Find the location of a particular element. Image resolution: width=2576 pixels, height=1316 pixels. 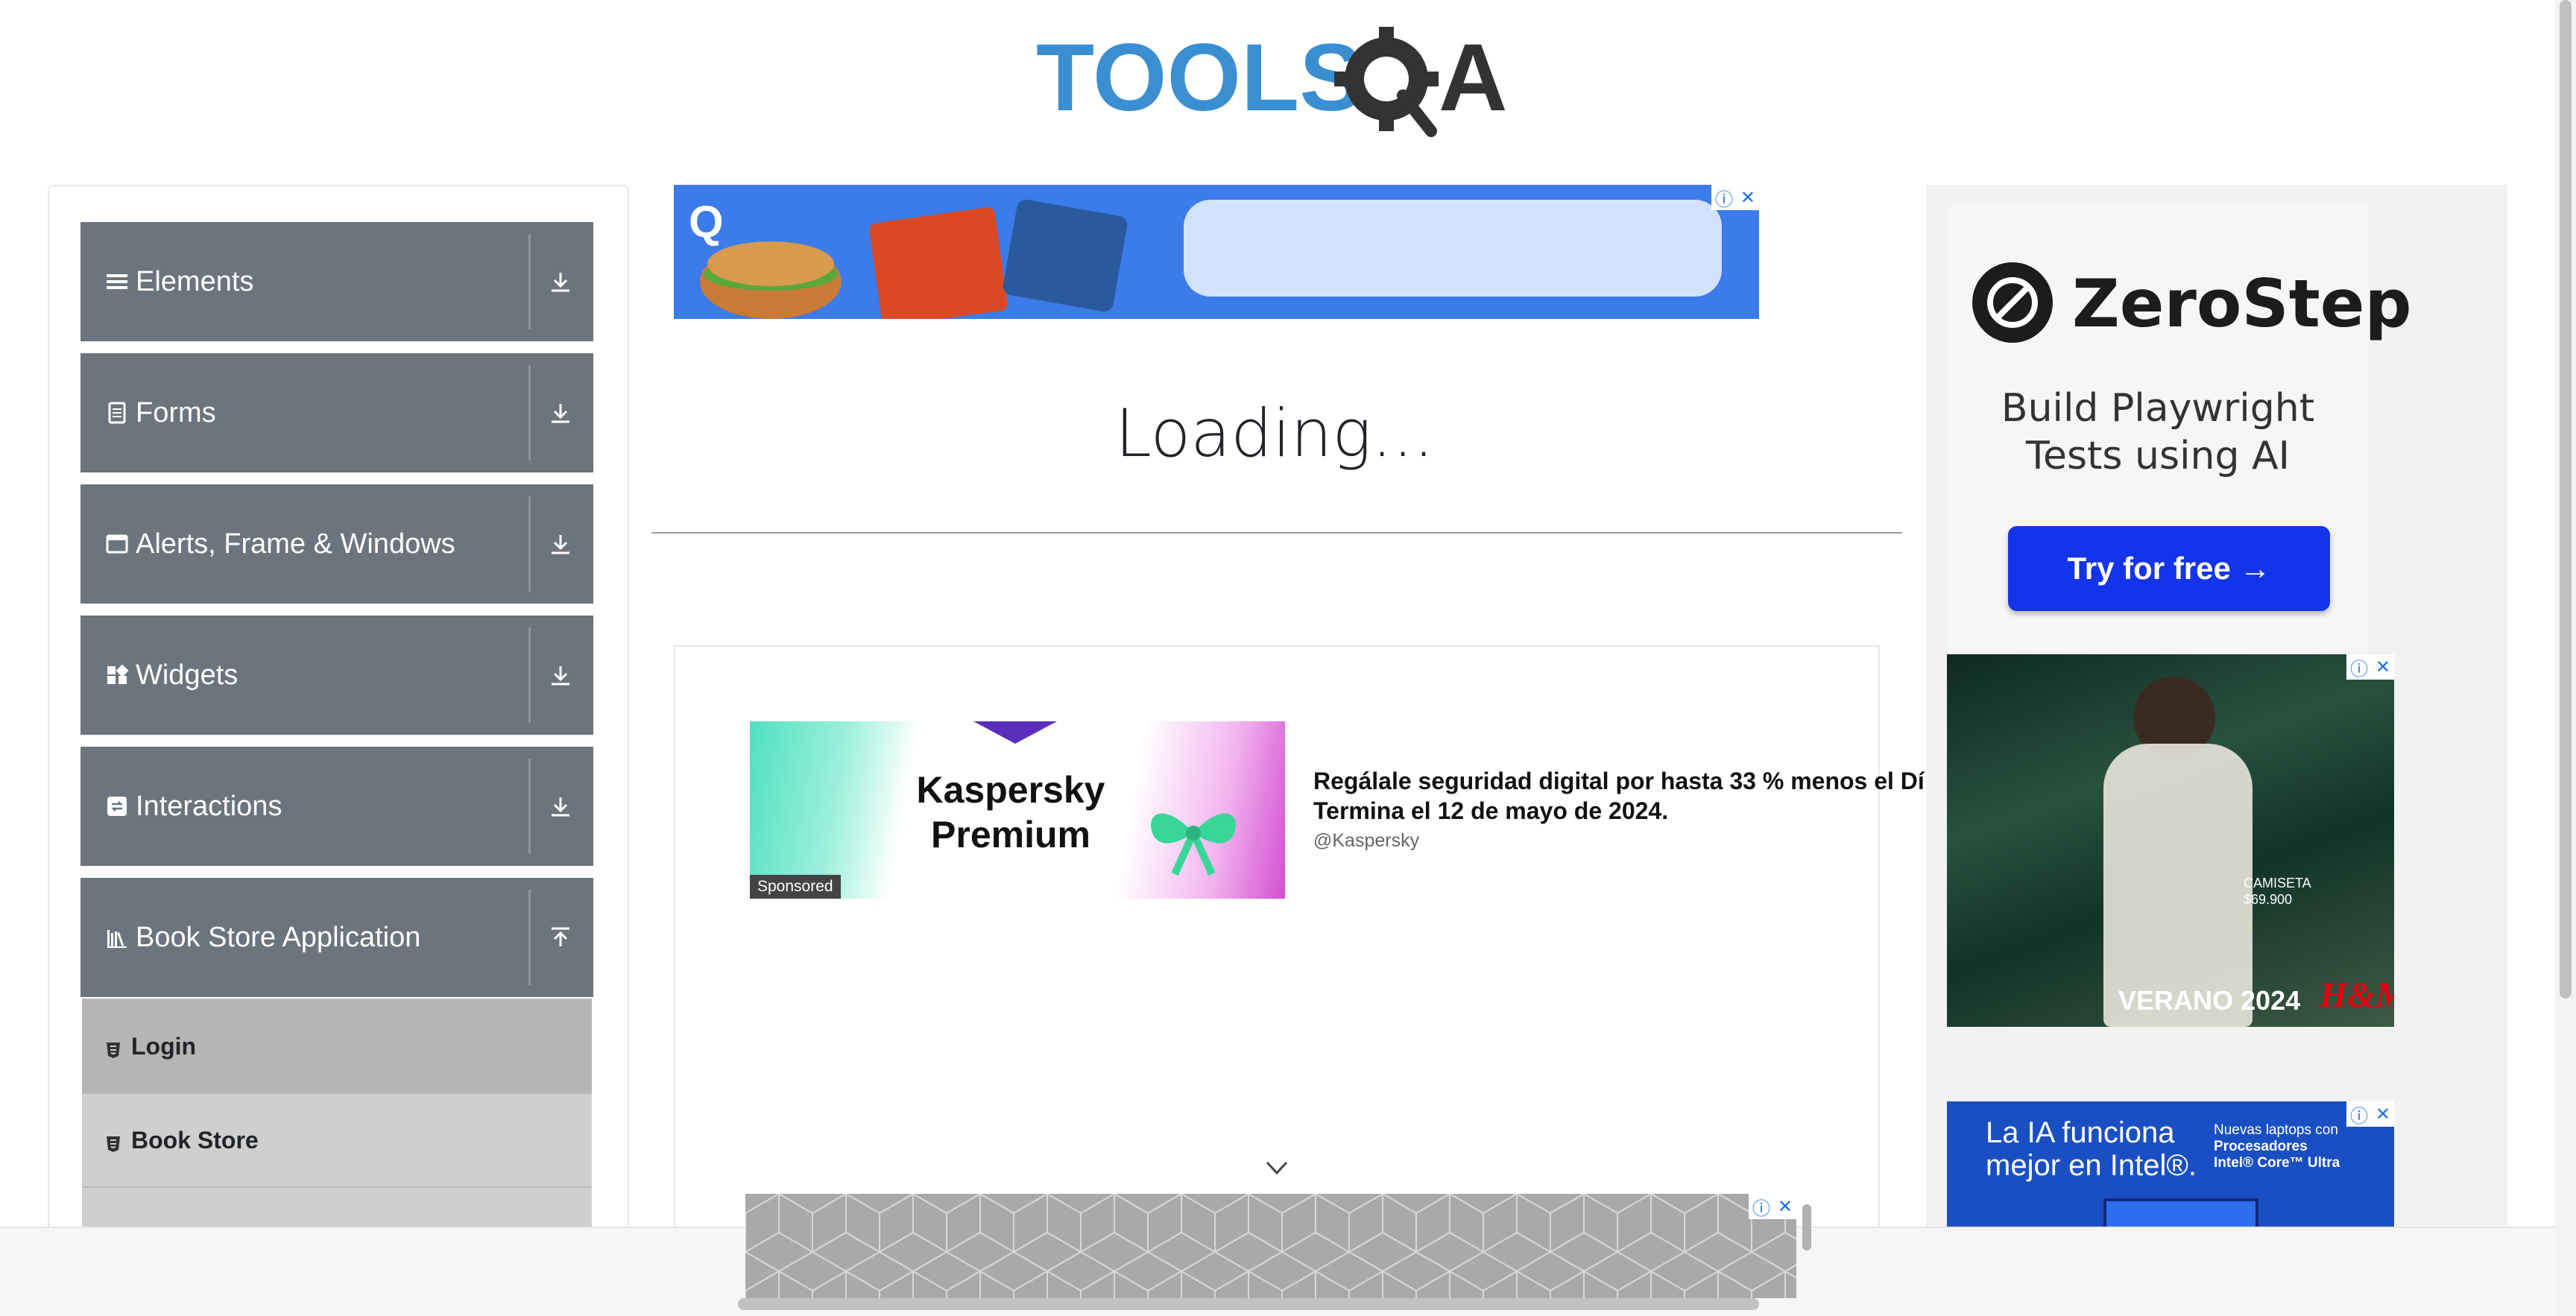

hex-pattern is located at coordinates (1270, 1246).